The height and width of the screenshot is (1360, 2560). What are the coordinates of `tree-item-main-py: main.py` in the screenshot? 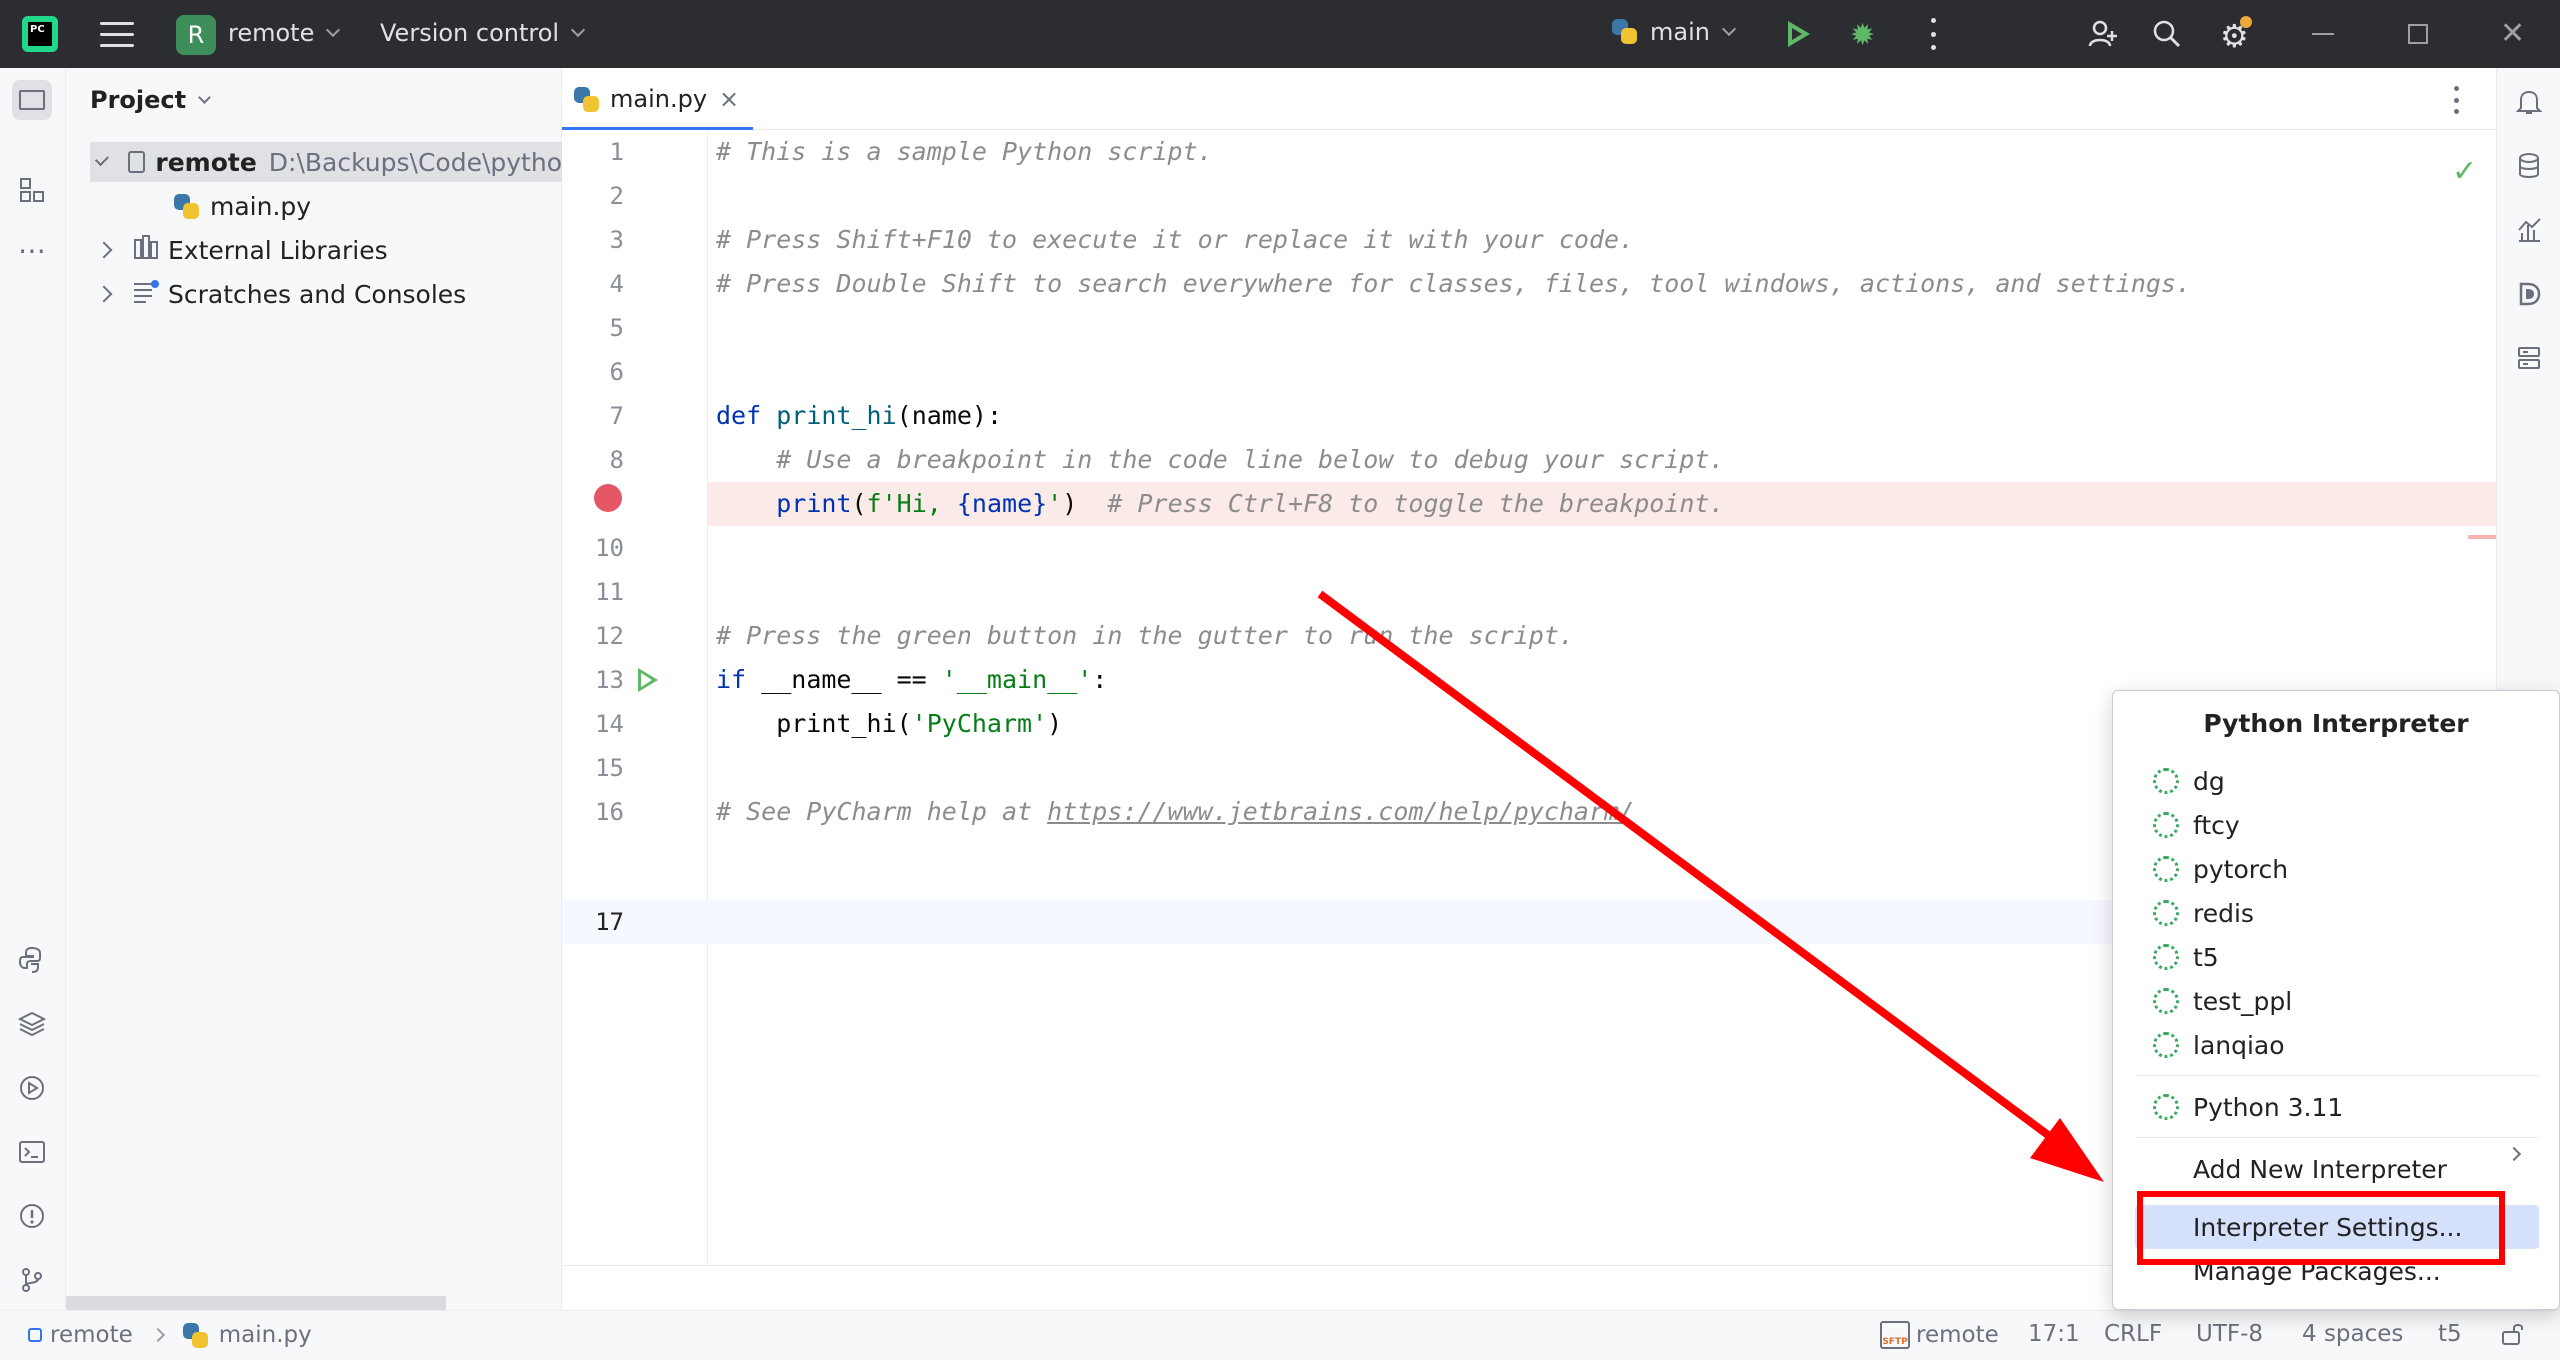 It's located at (241, 206).